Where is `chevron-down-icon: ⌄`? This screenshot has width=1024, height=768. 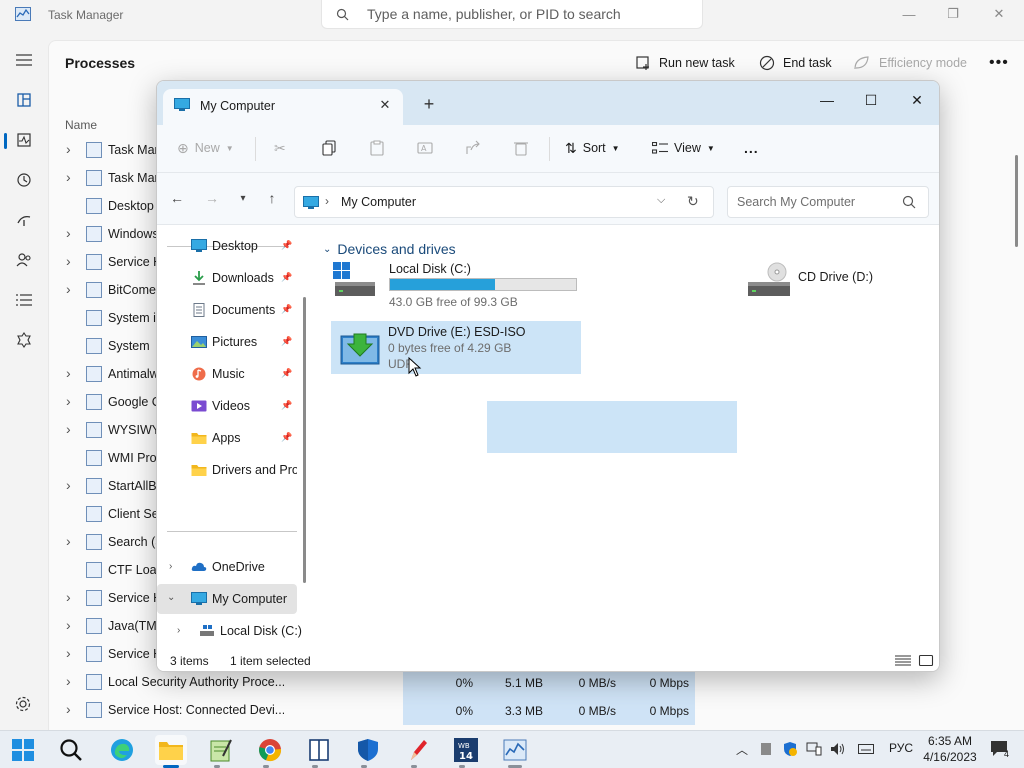 chevron-down-icon: ⌄ is located at coordinates (171, 597).